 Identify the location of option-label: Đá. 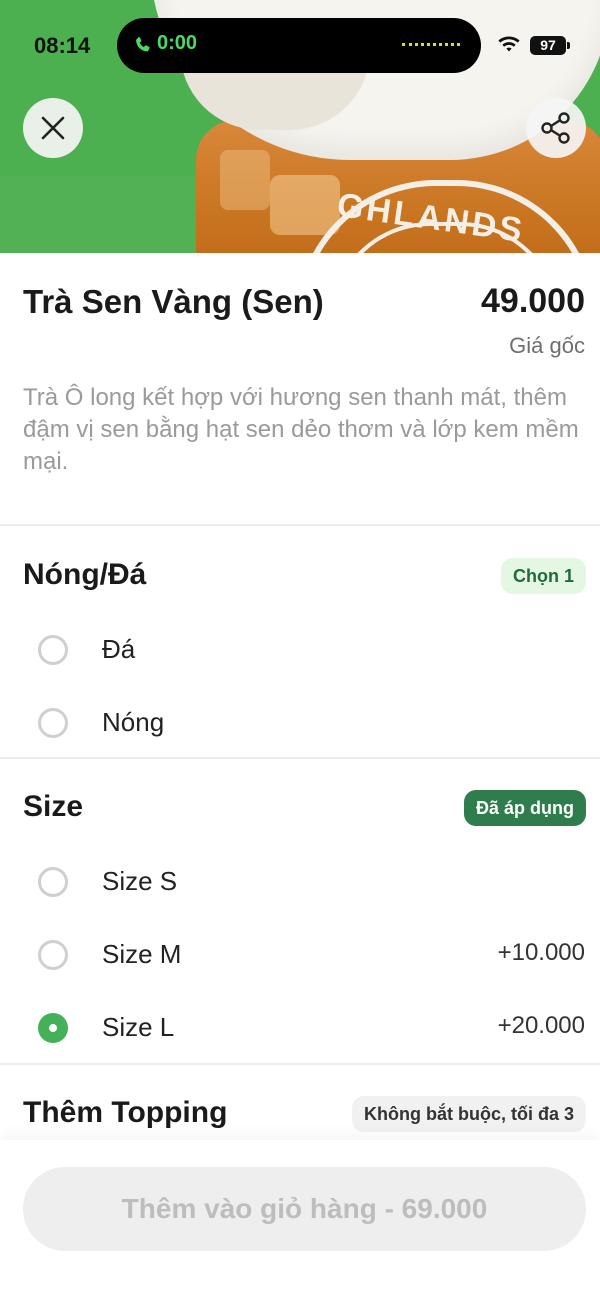
(119, 649).